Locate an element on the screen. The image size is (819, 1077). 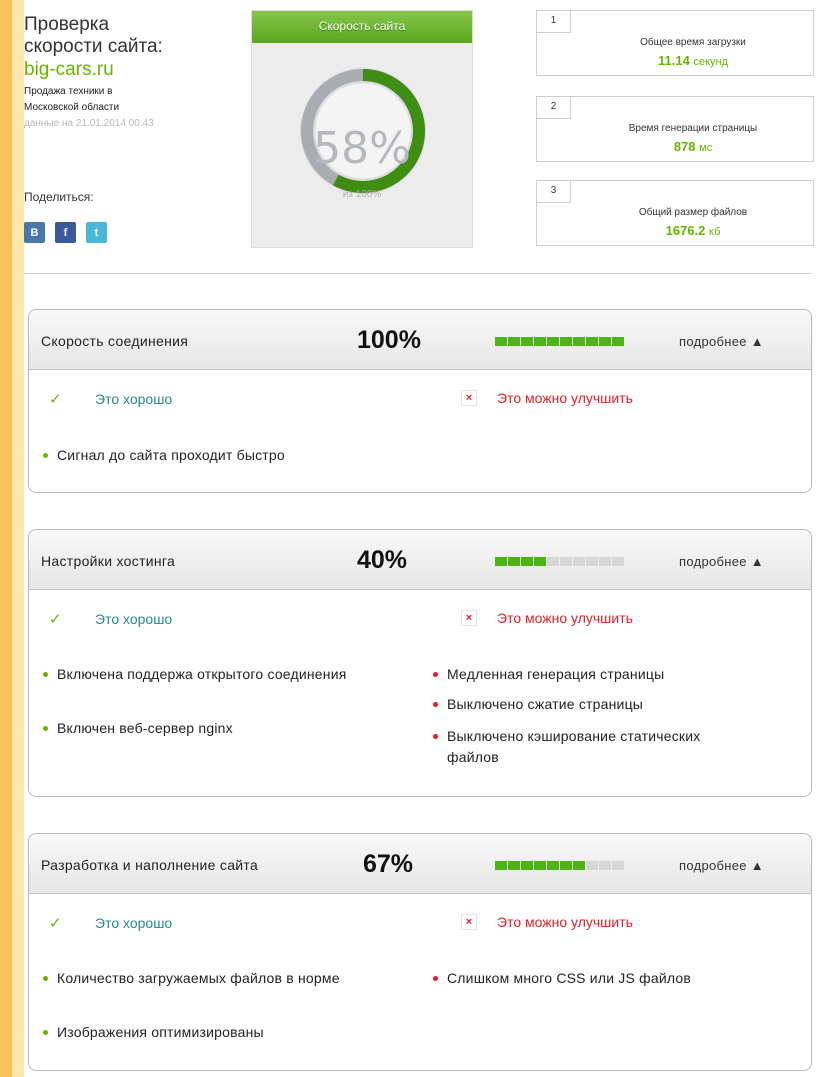
bad-item: Выключено сжатие страницы is located at coordinates (608, 704).